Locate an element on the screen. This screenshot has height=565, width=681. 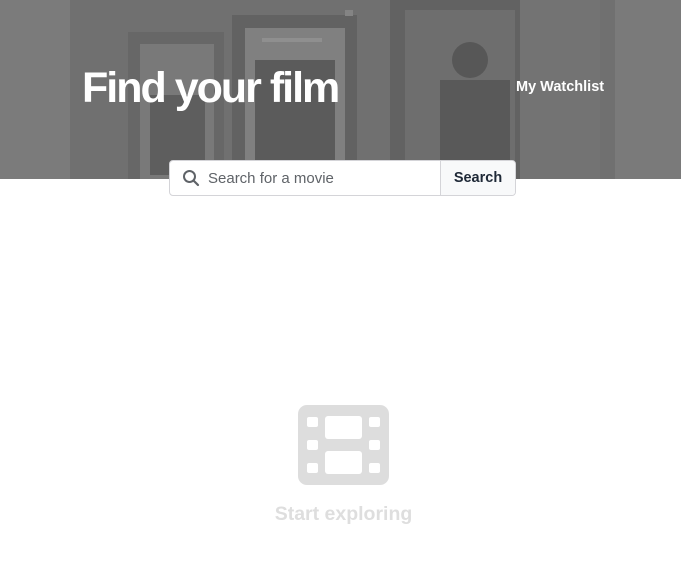
search-input is located at coordinates (320, 178).